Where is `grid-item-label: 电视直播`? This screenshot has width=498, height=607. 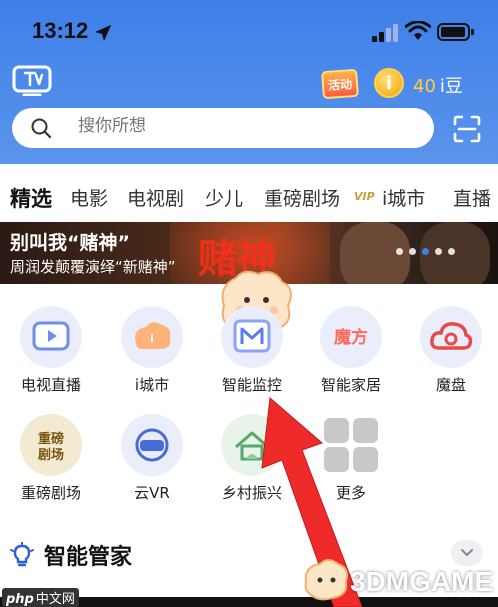 grid-item-label: 电视直播 is located at coordinates (50, 385).